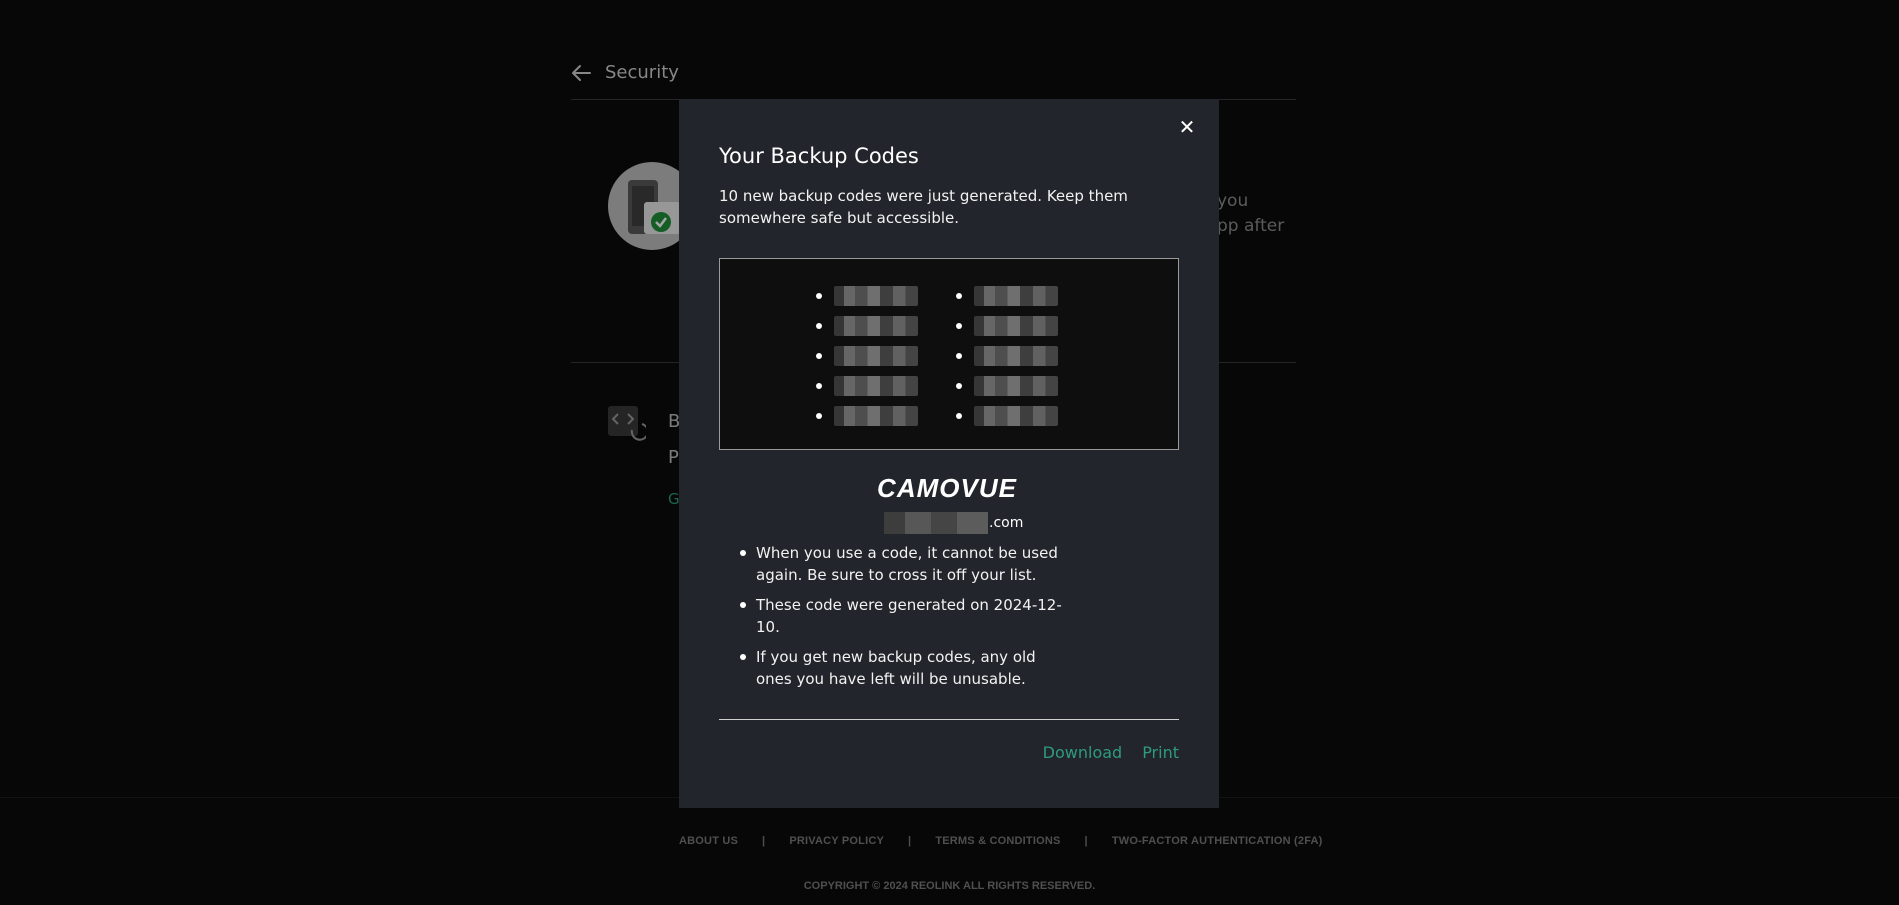 The width and height of the screenshot is (1899, 905). I want to click on modal-actions: Download Print, so click(1111, 752).